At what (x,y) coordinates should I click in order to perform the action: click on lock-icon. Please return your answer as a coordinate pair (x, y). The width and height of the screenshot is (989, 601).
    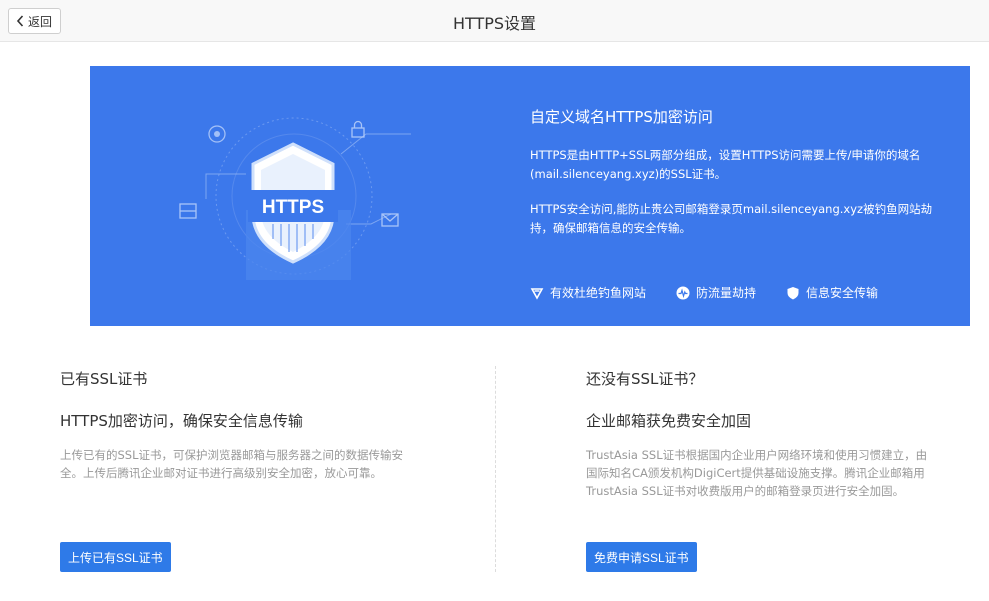
    Looking at the image, I should click on (358, 129).